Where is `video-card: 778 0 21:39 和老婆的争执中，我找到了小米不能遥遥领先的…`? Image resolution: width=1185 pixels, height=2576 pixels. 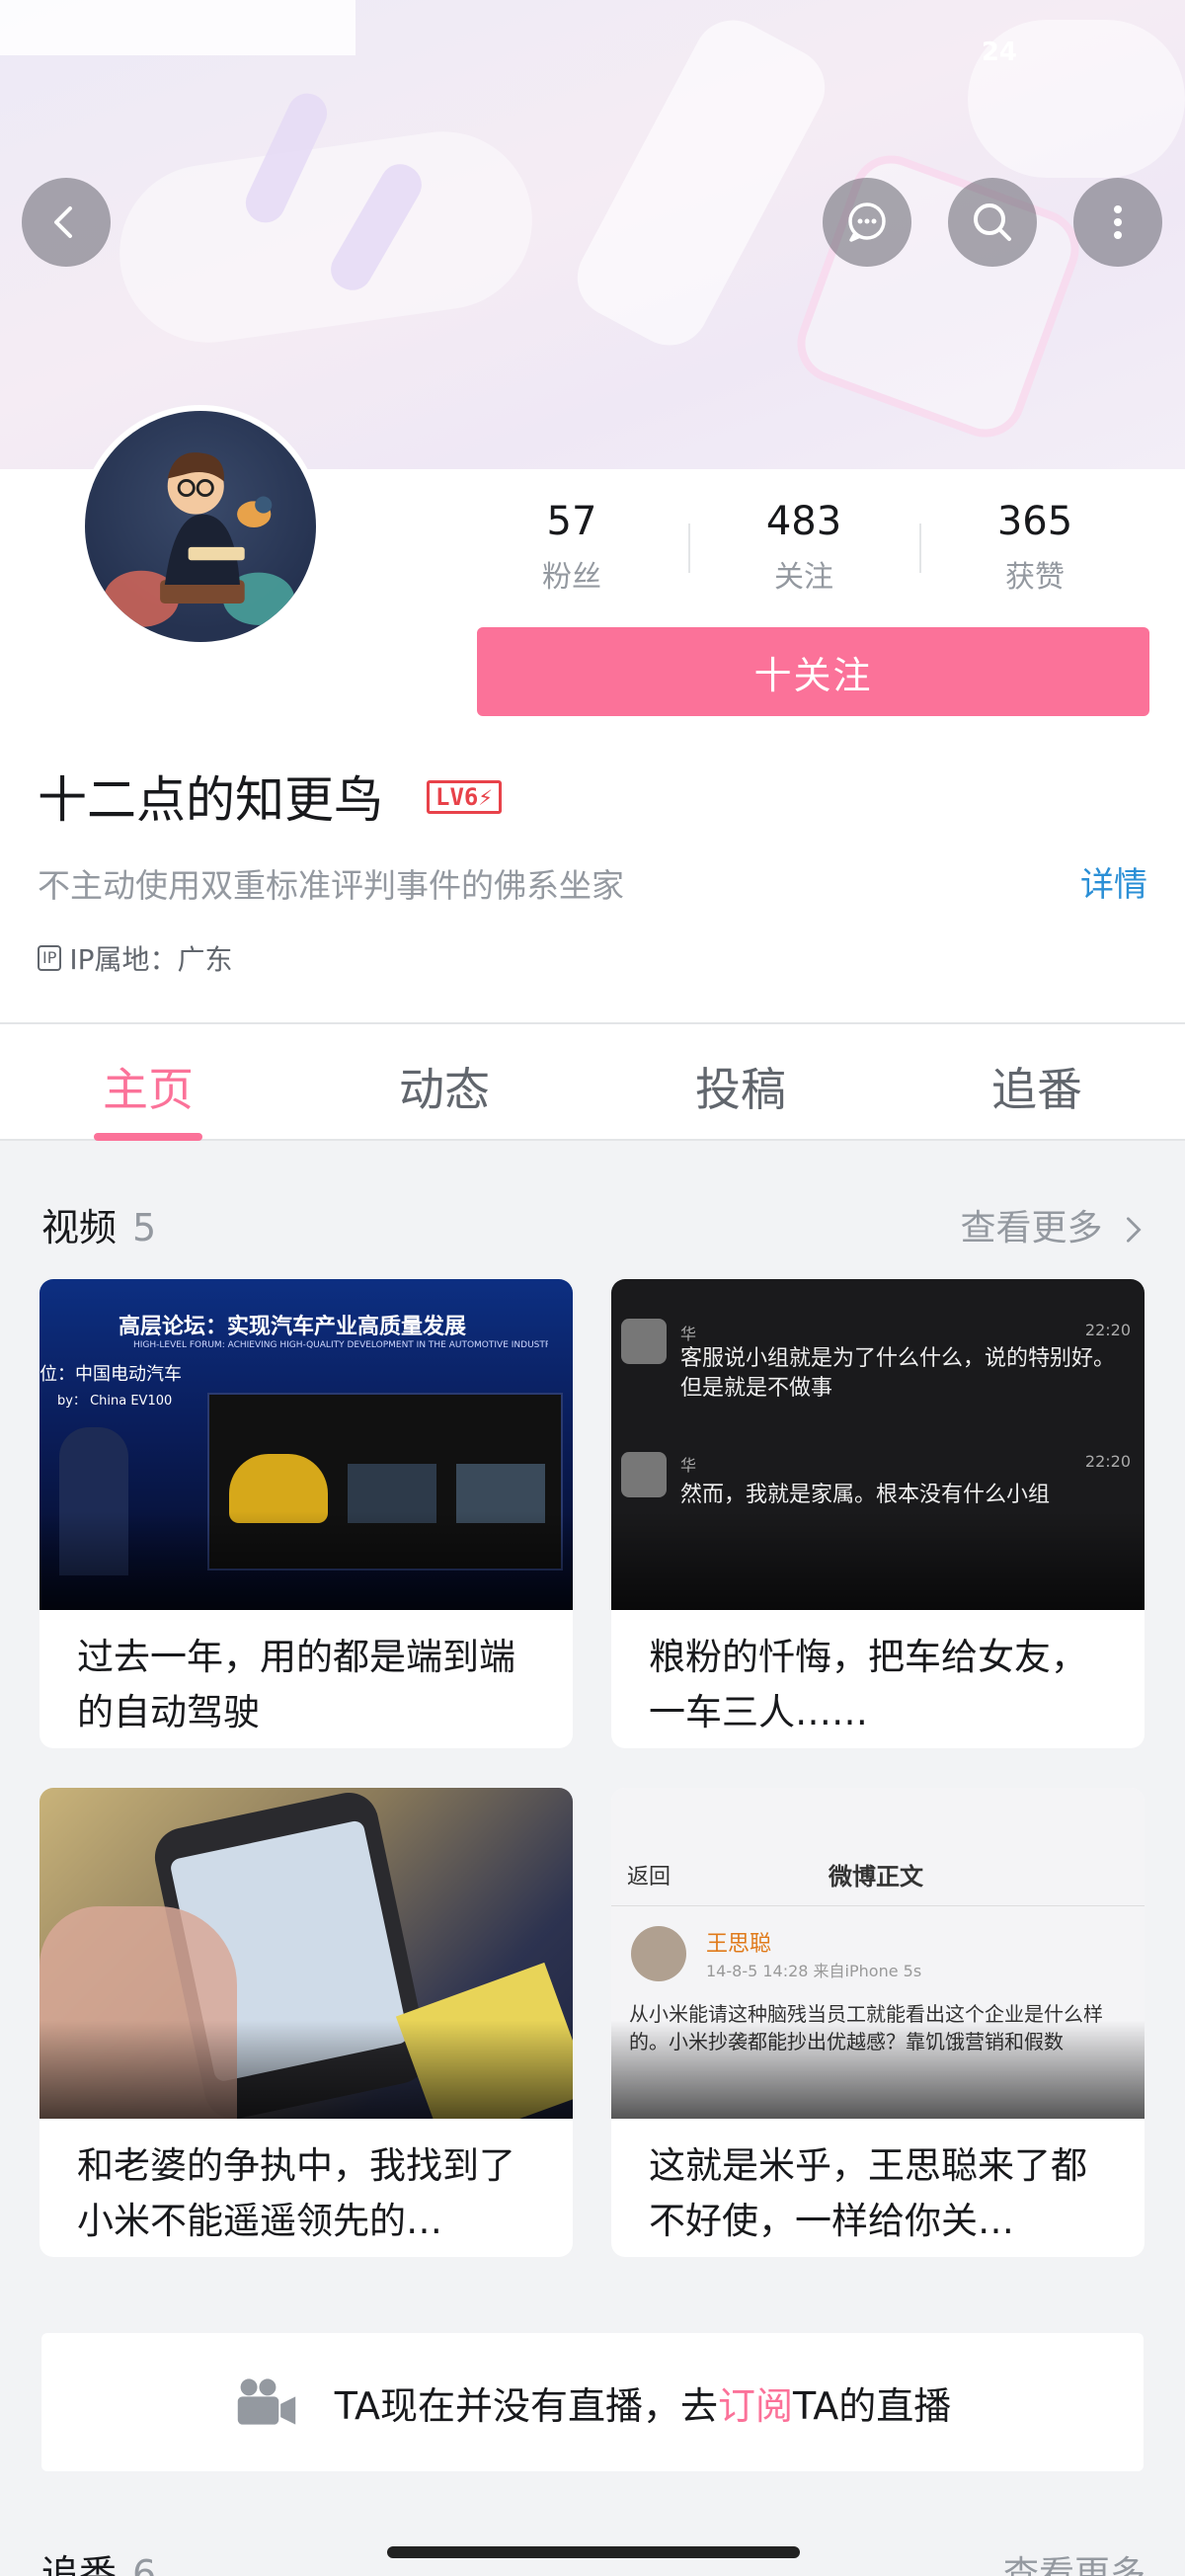
video-card: 778 0 21:39 和老婆的争执中，我找到了小米不能遥遥领先的… is located at coordinates (307, 2022).